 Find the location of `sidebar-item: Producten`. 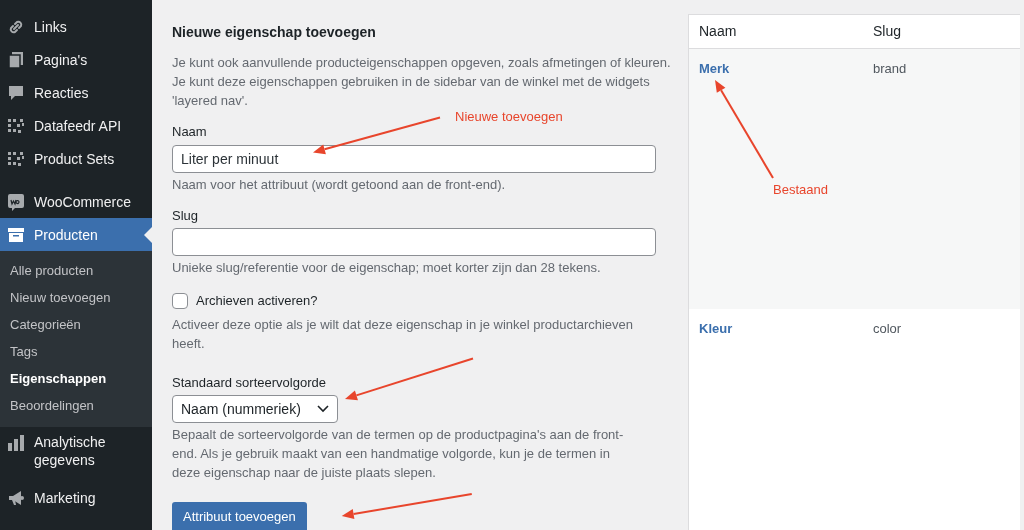

sidebar-item: Producten is located at coordinates (76, 234).